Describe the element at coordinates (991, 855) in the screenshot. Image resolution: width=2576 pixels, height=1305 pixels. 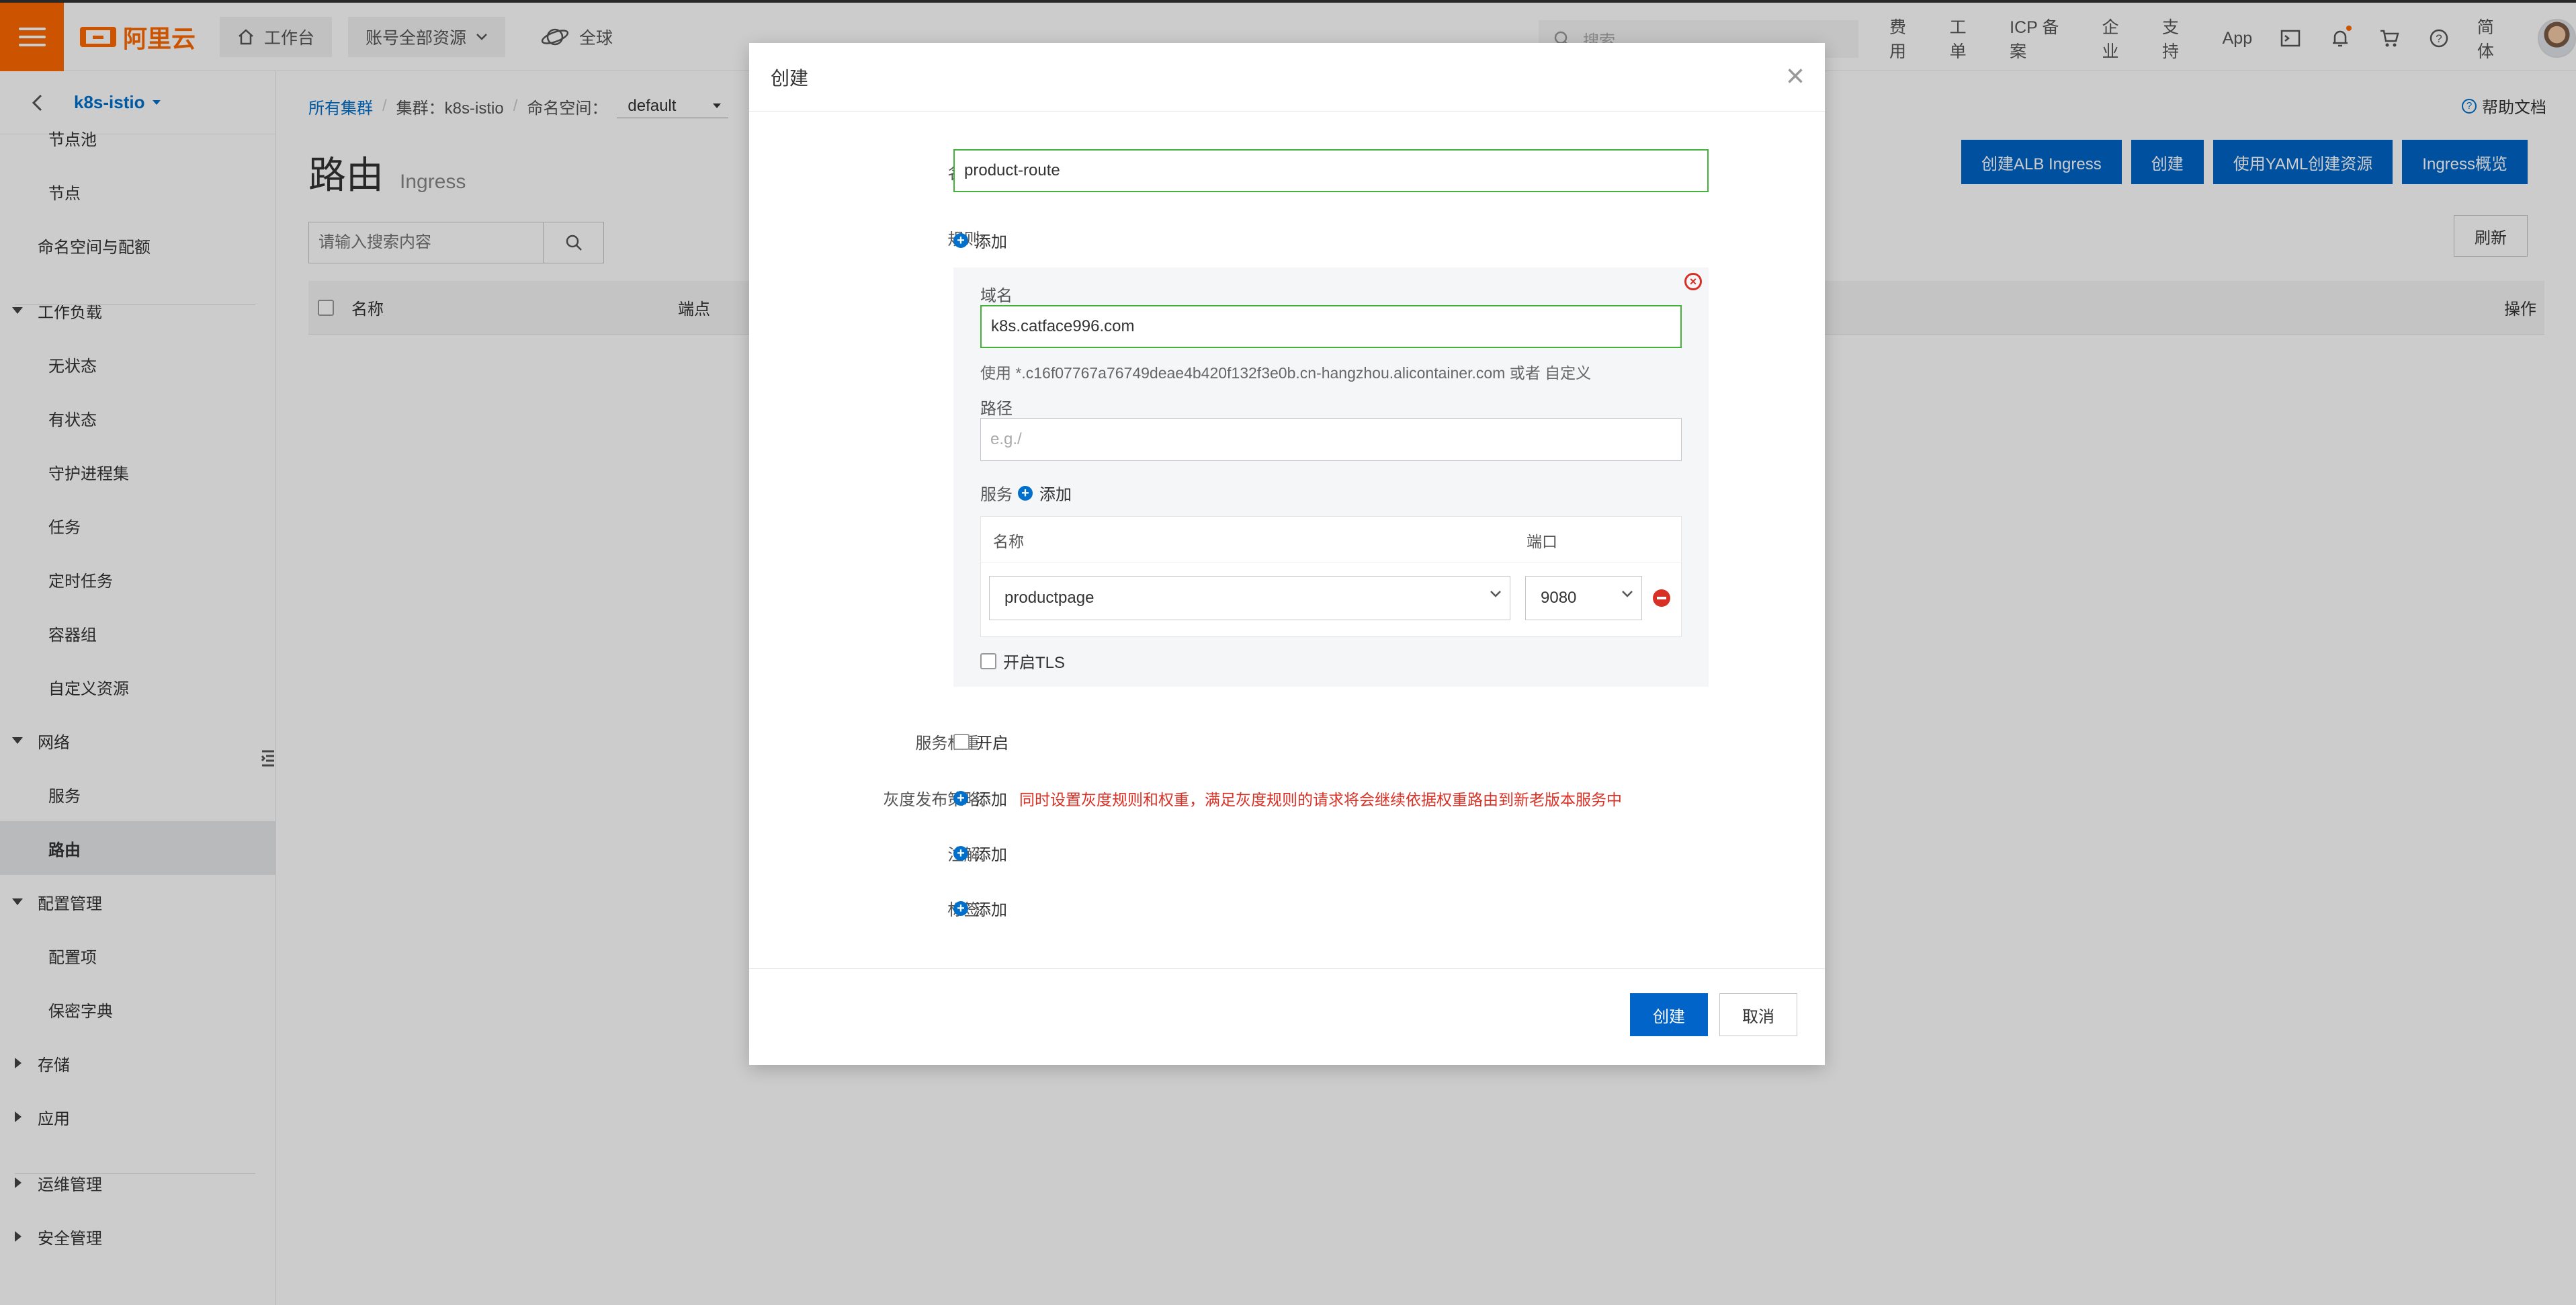
I see `add-annotation-label: 添加` at that location.